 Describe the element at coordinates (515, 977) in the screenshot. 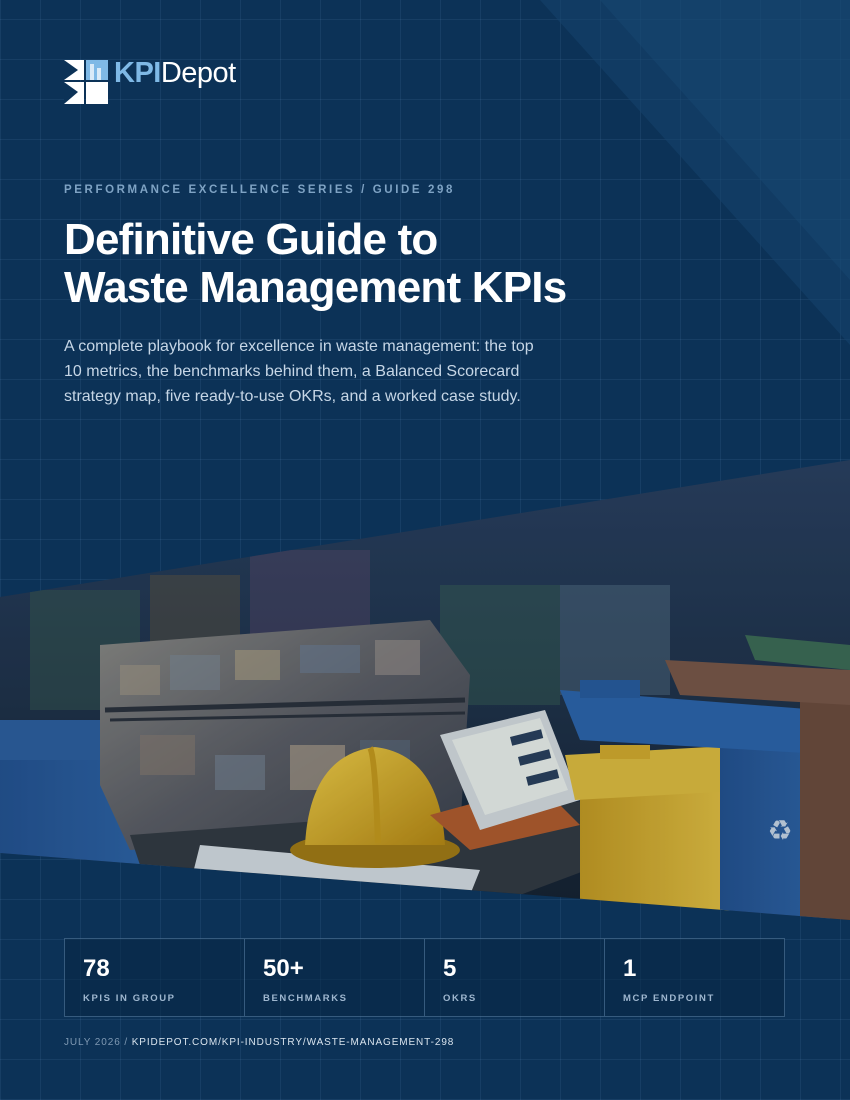

I see `stat-okrs: 5 OKRS` at that location.